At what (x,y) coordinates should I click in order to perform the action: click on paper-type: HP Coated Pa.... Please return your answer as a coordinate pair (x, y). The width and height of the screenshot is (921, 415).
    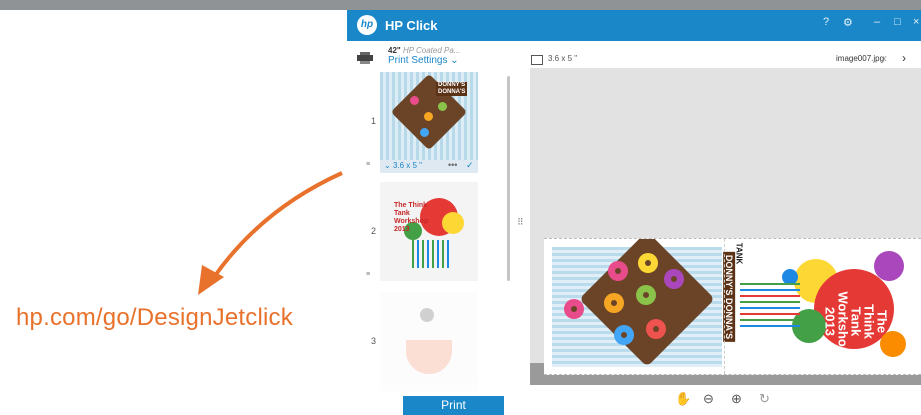
    Looking at the image, I should click on (431, 50).